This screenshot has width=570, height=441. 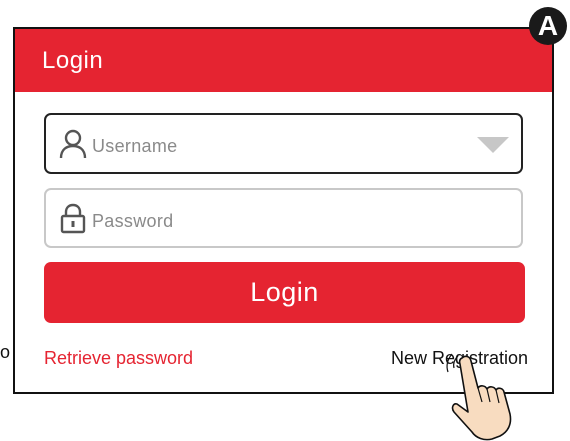 What do you see at coordinates (283, 60) in the screenshot?
I see `title-bar: Login` at bounding box center [283, 60].